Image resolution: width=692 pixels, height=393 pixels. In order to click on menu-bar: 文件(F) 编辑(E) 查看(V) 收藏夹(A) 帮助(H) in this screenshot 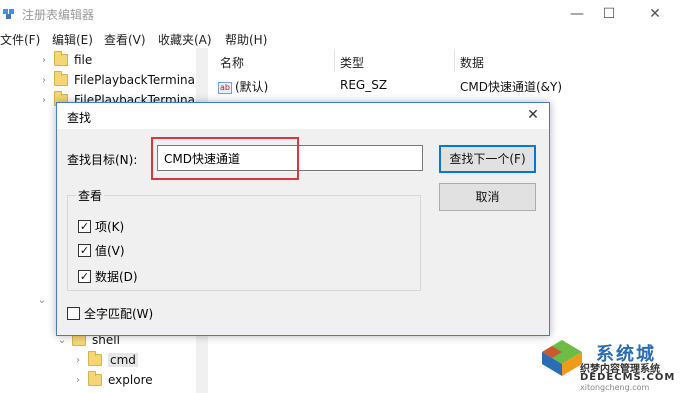, I will do `click(346, 38)`.